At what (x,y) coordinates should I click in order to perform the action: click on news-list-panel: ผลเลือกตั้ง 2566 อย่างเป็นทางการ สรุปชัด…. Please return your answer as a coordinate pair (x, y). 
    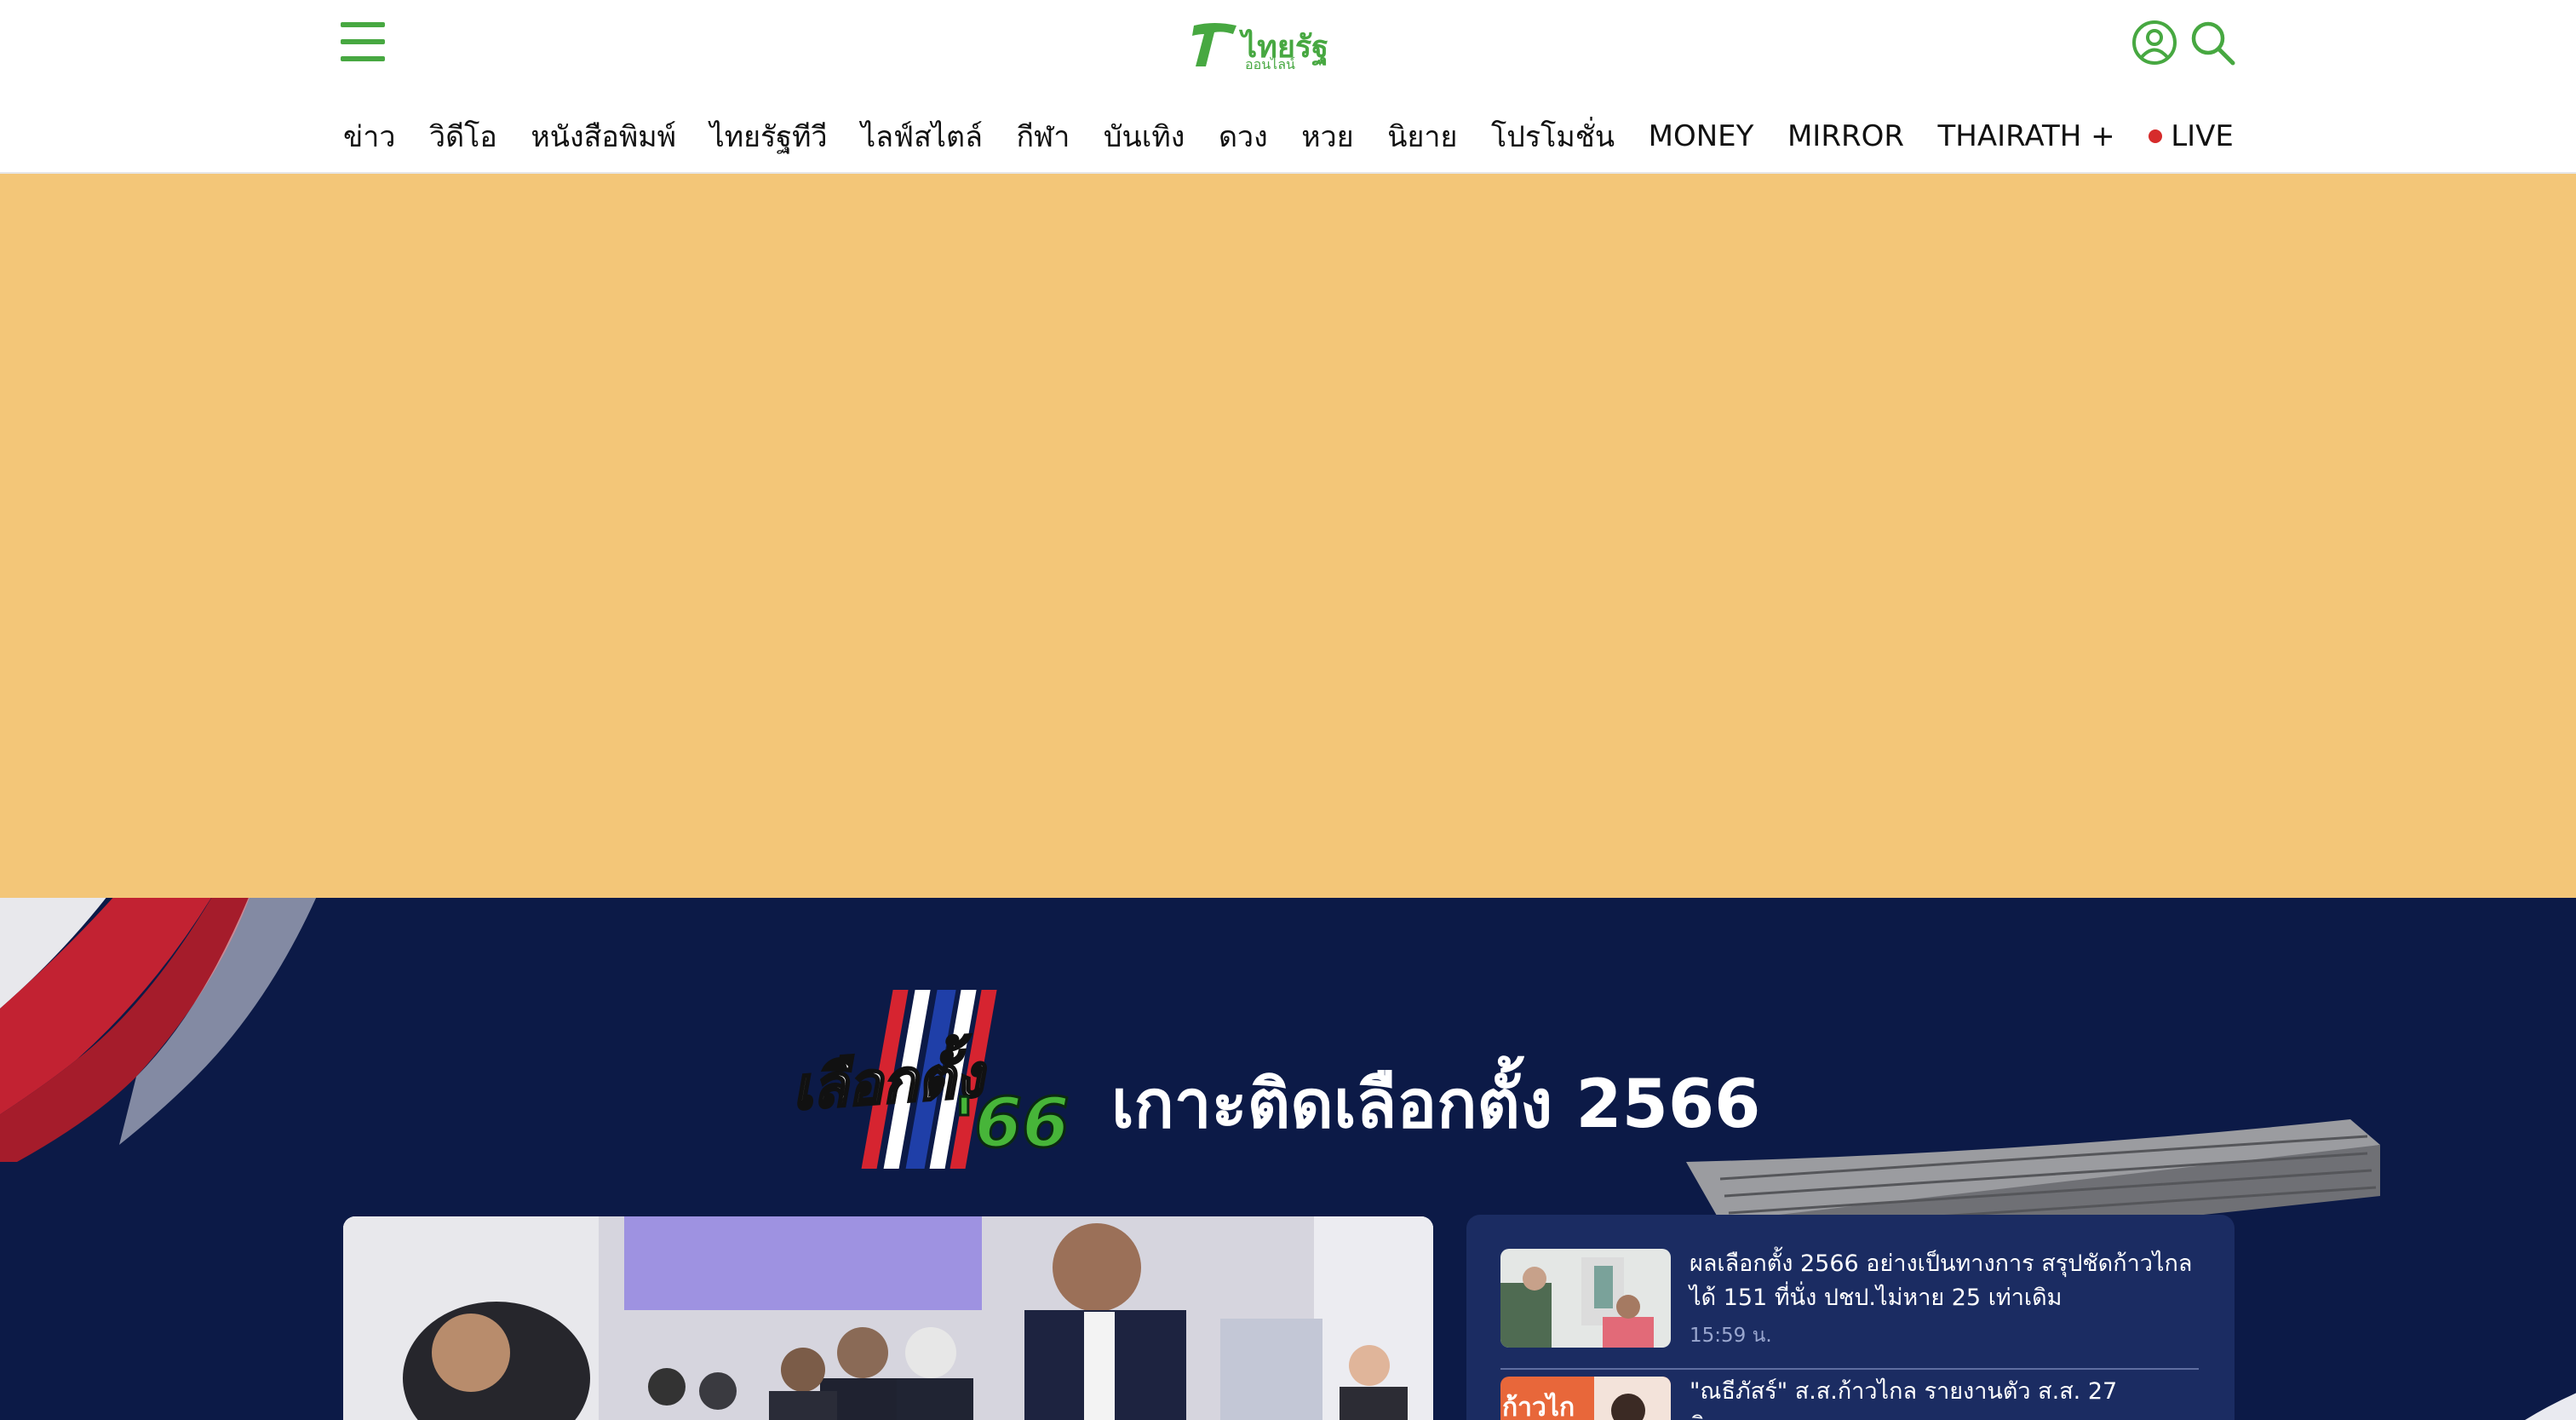
    Looking at the image, I should click on (1850, 1317).